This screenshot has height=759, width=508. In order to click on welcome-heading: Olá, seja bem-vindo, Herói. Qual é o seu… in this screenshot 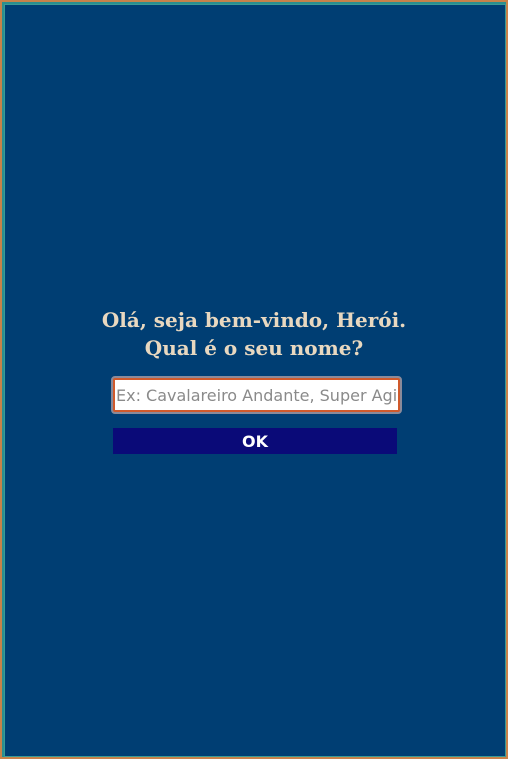, I will do `click(254, 334)`.